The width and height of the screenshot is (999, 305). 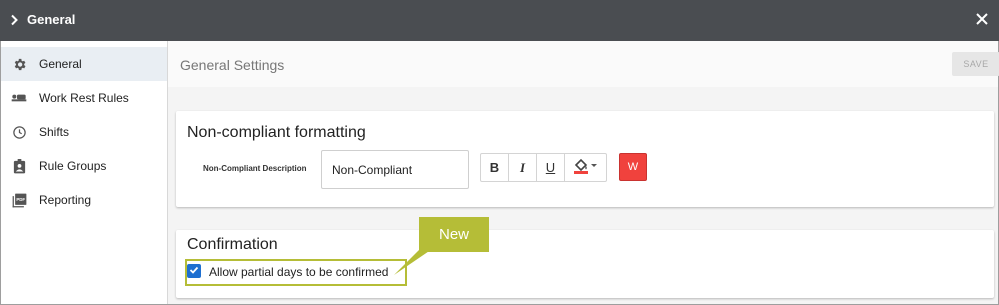 I want to click on badge-icon, so click(x=19, y=166).